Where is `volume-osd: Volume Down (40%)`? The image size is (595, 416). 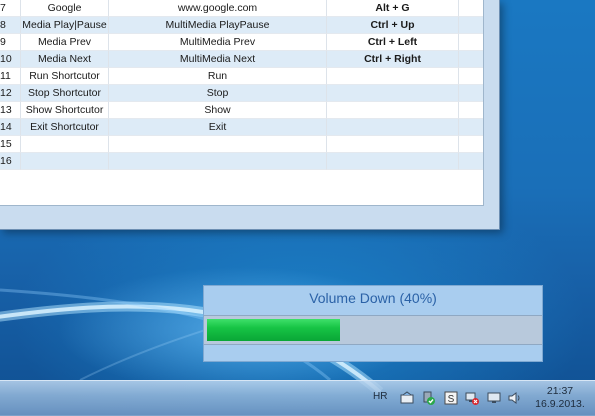
volume-osd: Volume Down (40%) is located at coordinates (373, 323).